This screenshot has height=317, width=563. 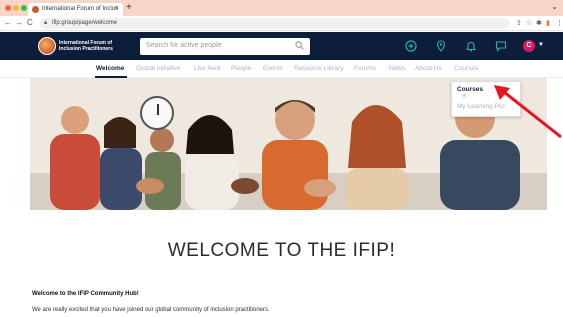 I want to click on logo-icon, so click(x=47, y=46).